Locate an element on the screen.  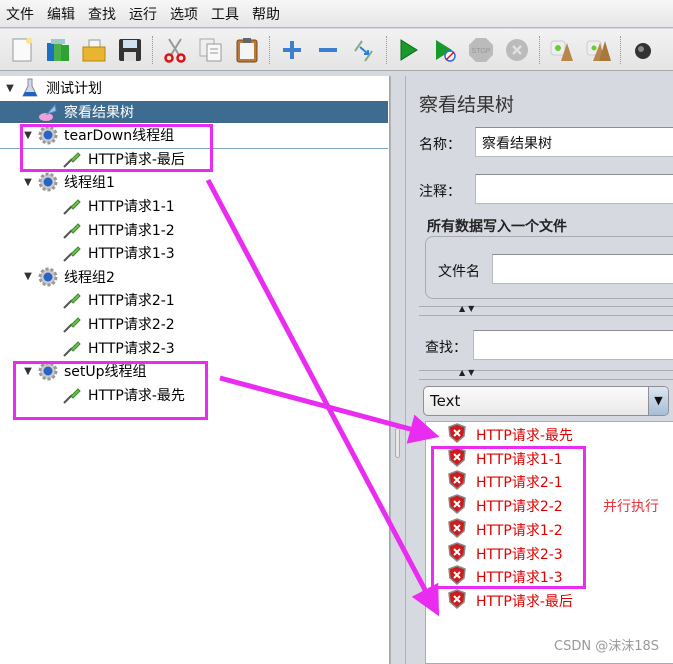
tree-node-thread-group: ▼ 线程组1 is located at coordinates (68, 182).